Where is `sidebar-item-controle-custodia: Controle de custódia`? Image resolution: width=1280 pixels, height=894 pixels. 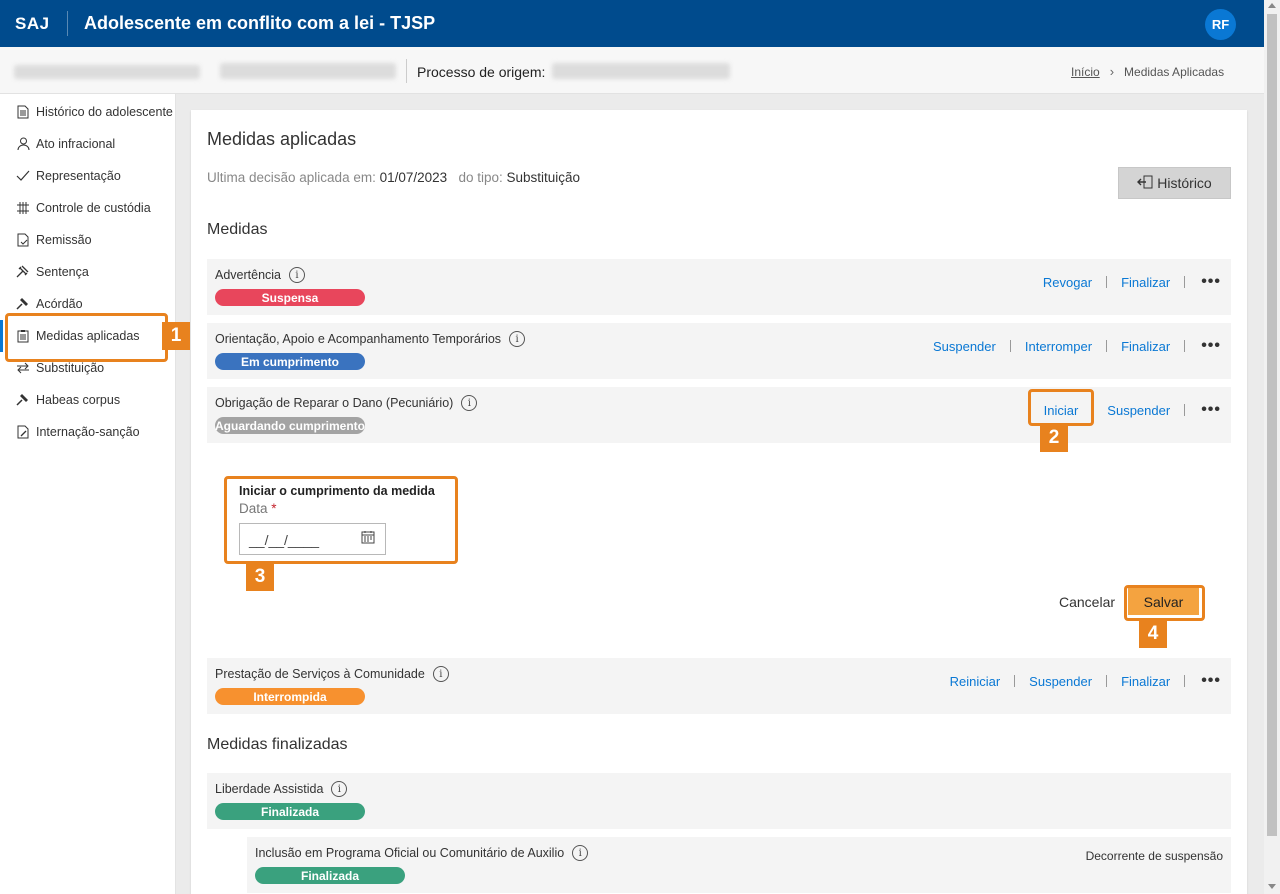 sidebar-item-controle-custodia: Controle de custódia is located at coordinates (88, 208).